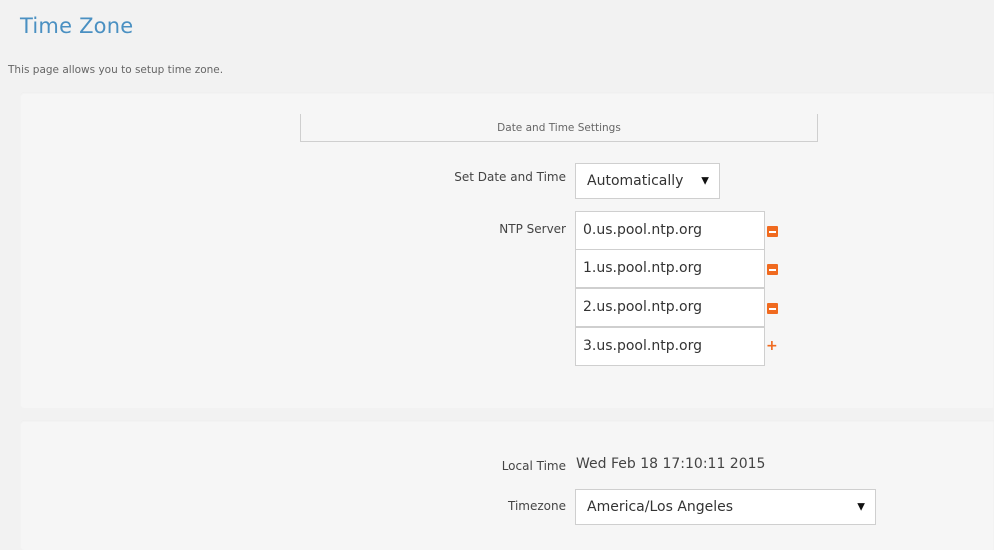  I want to click on ntp-server-input-3: 3.us.pool.ntp.org, so click(670, 346).